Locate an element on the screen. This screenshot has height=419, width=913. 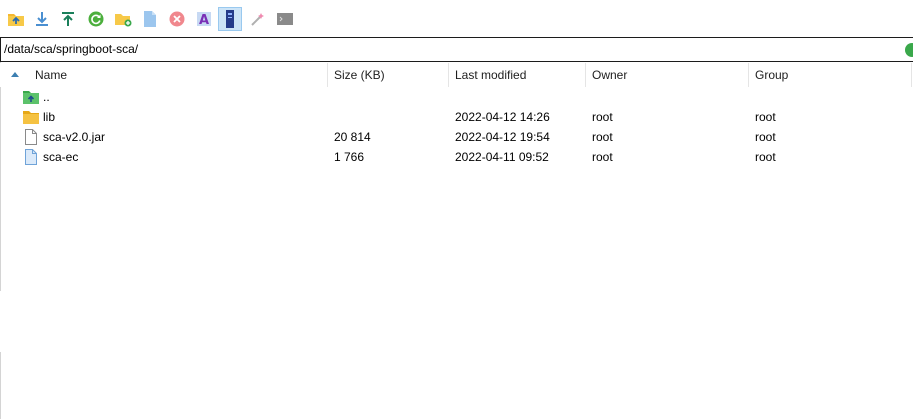
download-button is located at coordinates (42, 19).